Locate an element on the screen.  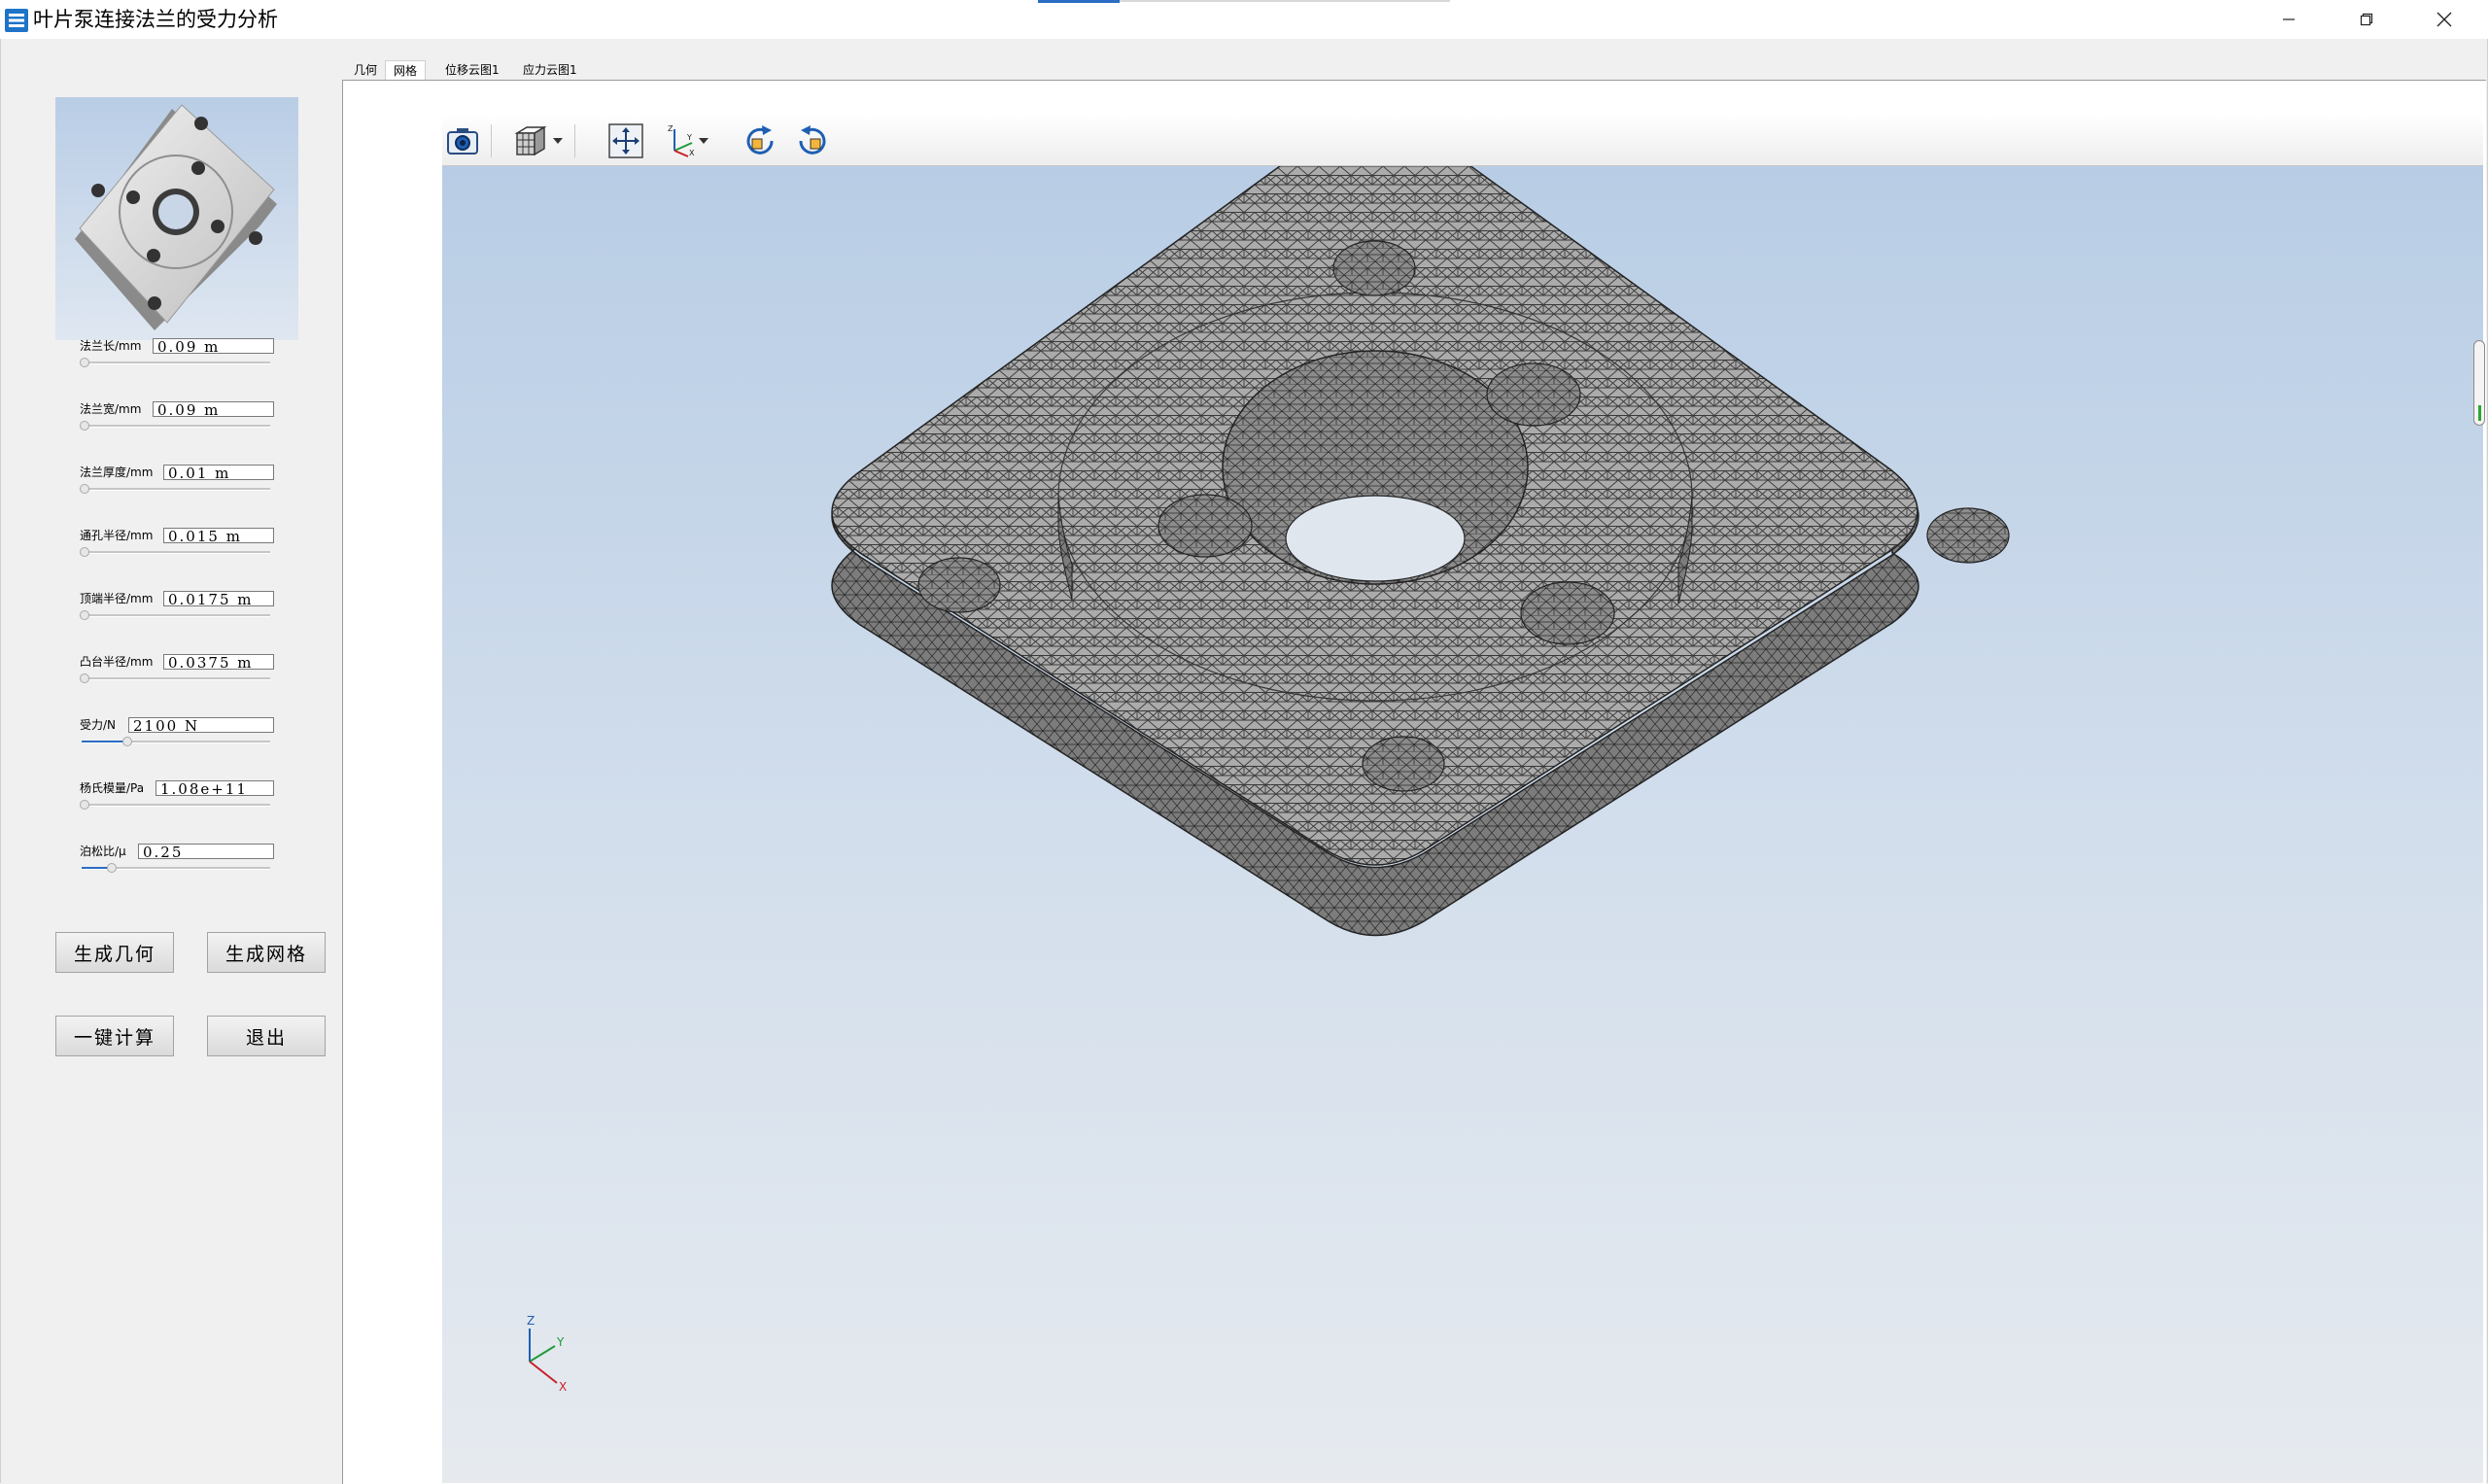
close-button is located at coordinates (2444, 19).